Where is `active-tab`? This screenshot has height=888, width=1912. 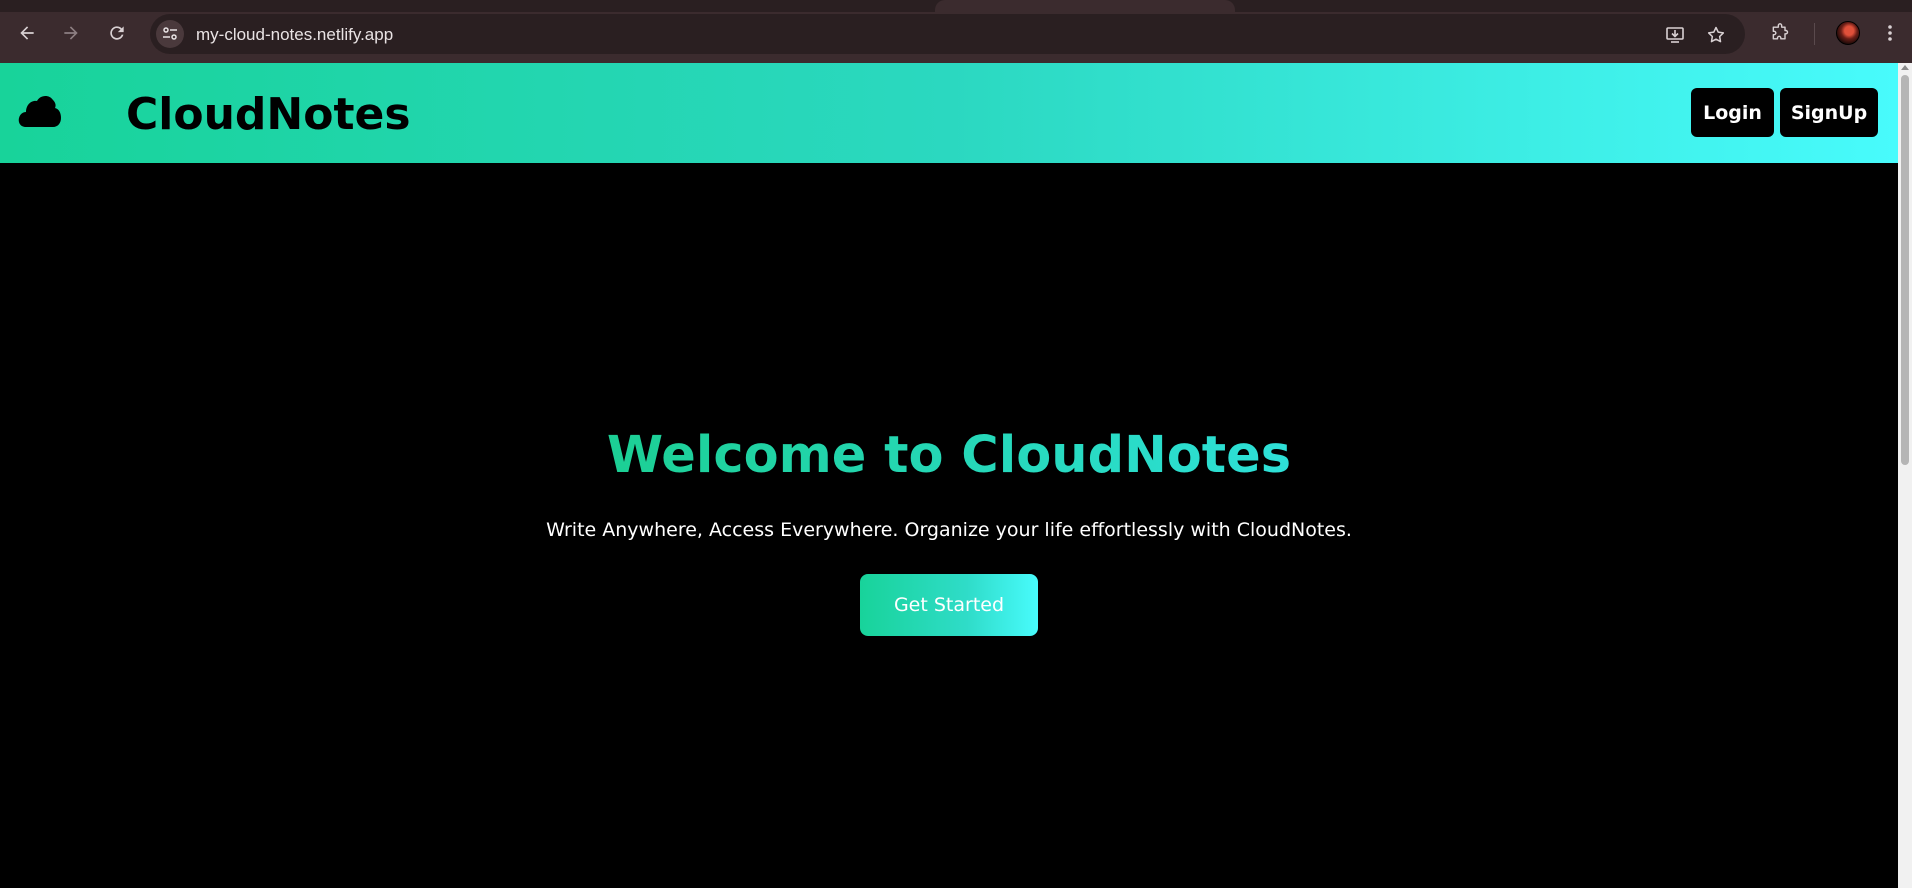 active-tab is located at coordinates (1085, 6).